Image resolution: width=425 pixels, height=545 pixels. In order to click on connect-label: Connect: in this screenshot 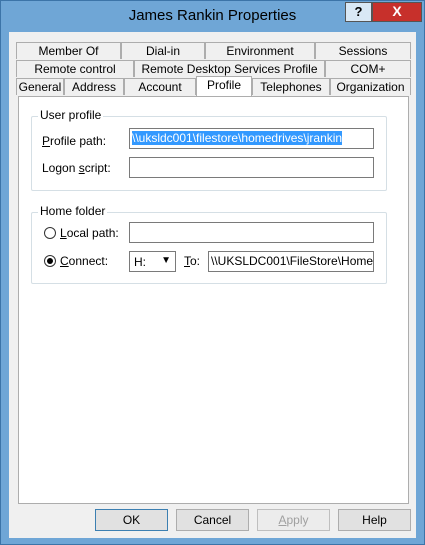, I will do `click(84, 261)`.